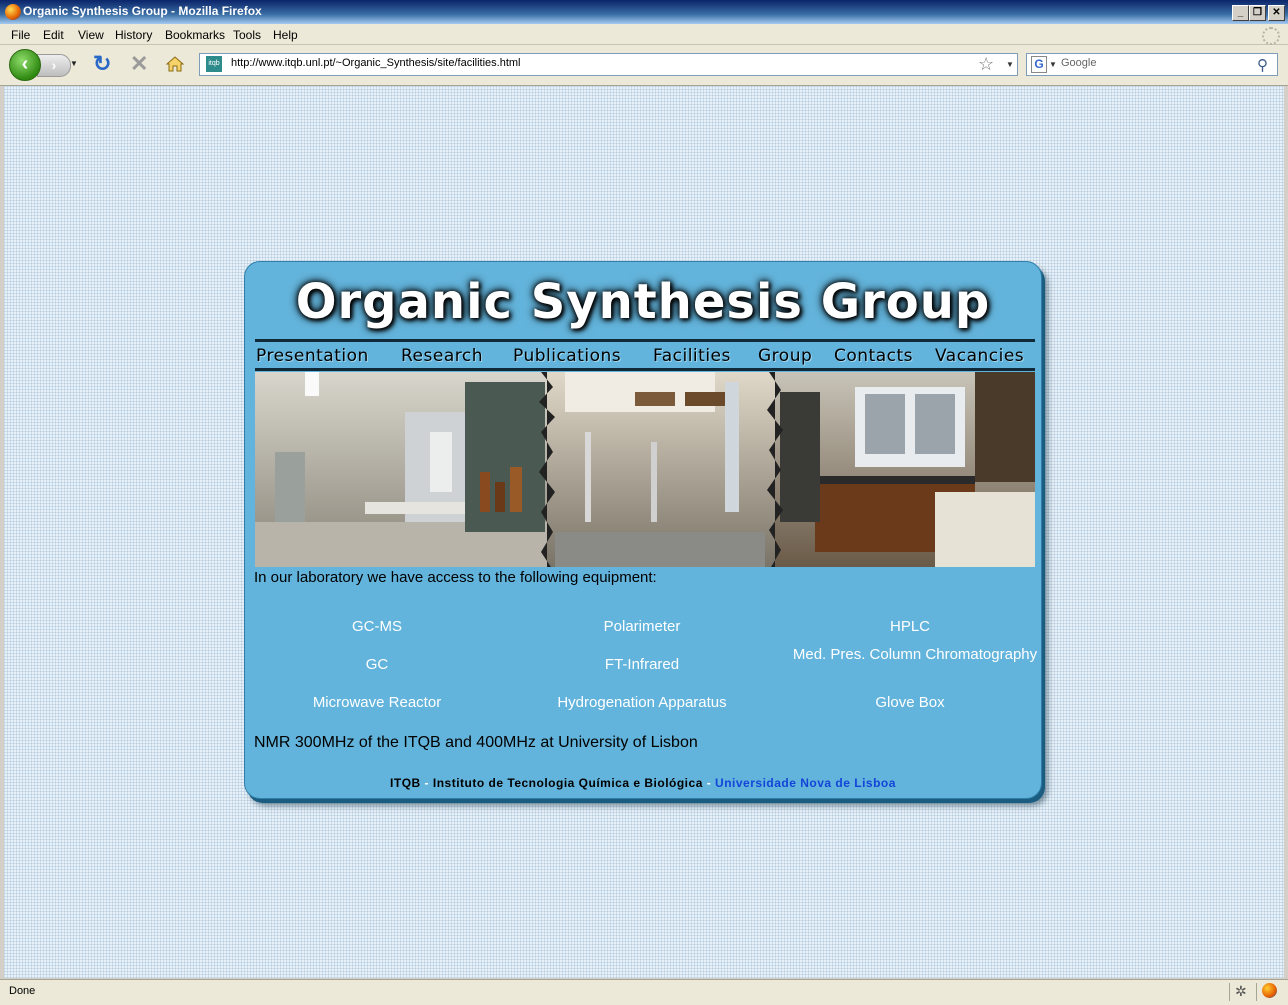  What do you see at coordinates (1240, 13) in the screenshot?
I see `minimize-button: _` at bounding box center [1240, 13].